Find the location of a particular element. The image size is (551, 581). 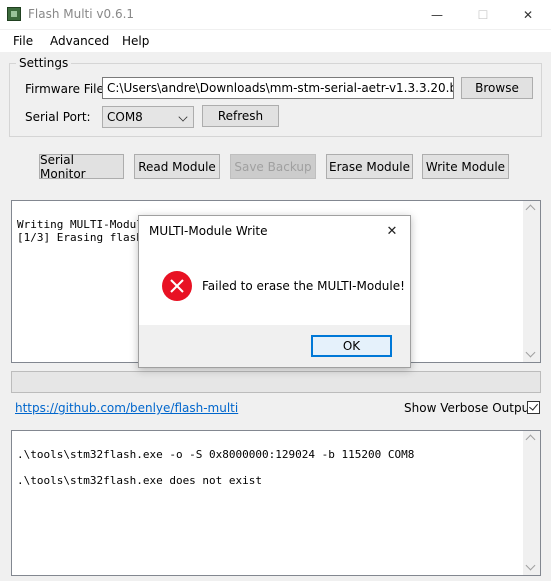

serial-port-select: COM8 is located at coordinates (148, 117).